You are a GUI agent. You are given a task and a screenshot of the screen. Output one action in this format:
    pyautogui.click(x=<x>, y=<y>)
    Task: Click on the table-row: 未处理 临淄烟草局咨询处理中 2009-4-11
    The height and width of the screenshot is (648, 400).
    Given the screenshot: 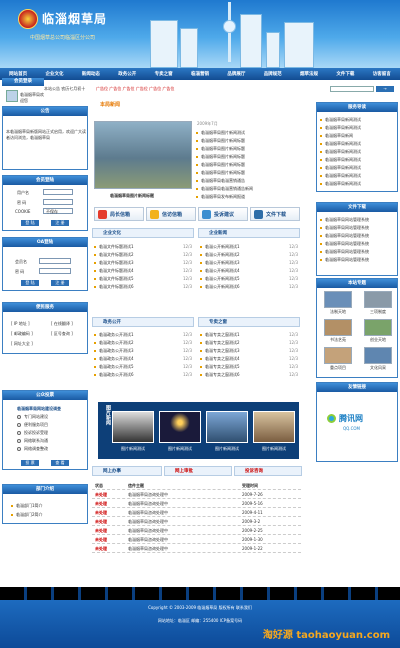 What is the action you would take?
    pyautogui.click(x=196, y=512)
    